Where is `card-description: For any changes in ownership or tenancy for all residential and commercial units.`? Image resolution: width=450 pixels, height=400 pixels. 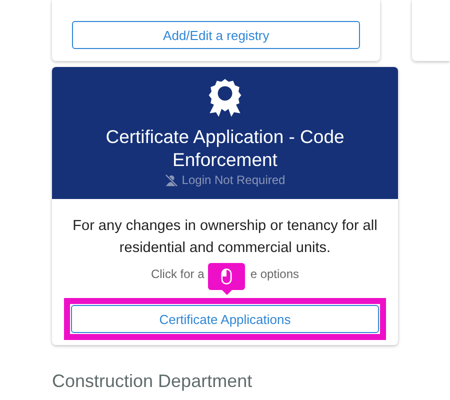
card-description: For any changes in ownership or tenancy for all residential and commercial units. is located at coordinates (225, 237).